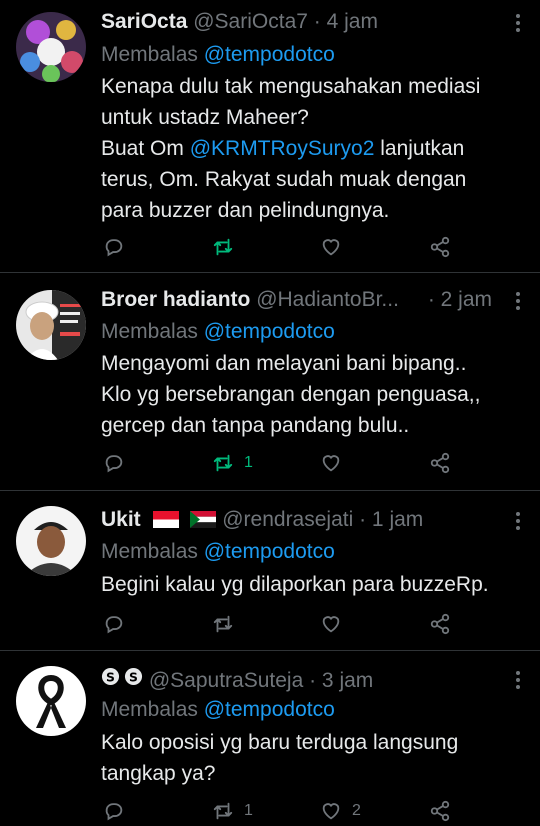 Image resolution: width=540 pixels, height=826 pixels. What do you see at coordinates (255, 425) in the screenshot?
I see `tweet-text-line: gercep dan tanpa pandang bulu..` at bounding box center [255, 425].